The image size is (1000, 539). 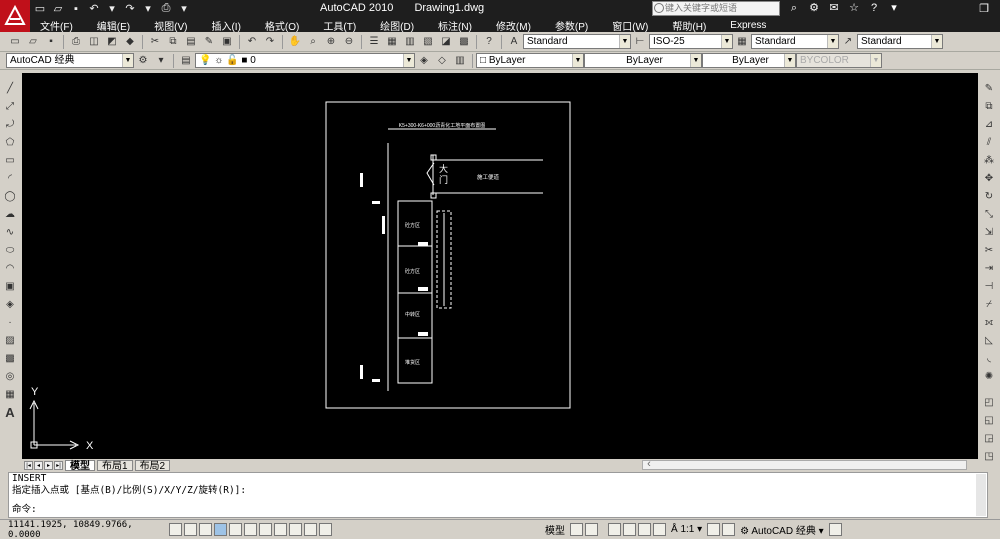 I want to click on pan-icon: ✋, so click(x=295, y=42).